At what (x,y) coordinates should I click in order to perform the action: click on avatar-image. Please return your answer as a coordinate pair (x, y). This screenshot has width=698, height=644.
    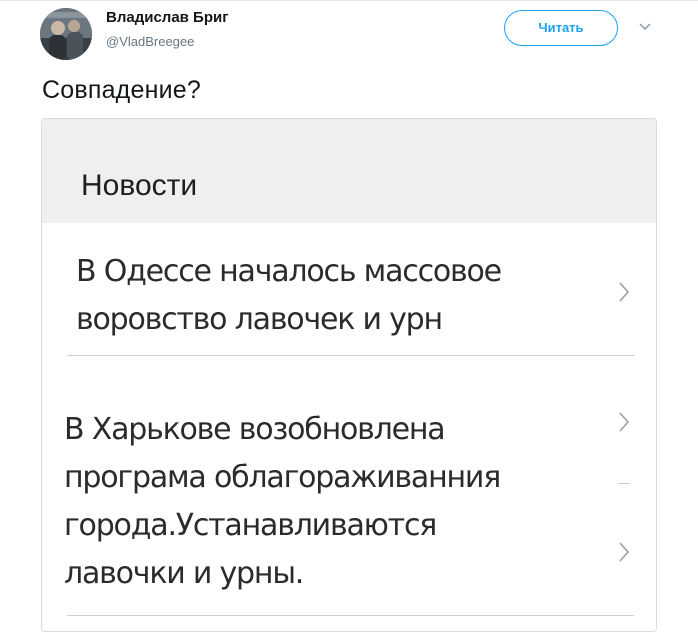
    Looking at the image, I should click on (66, 34).